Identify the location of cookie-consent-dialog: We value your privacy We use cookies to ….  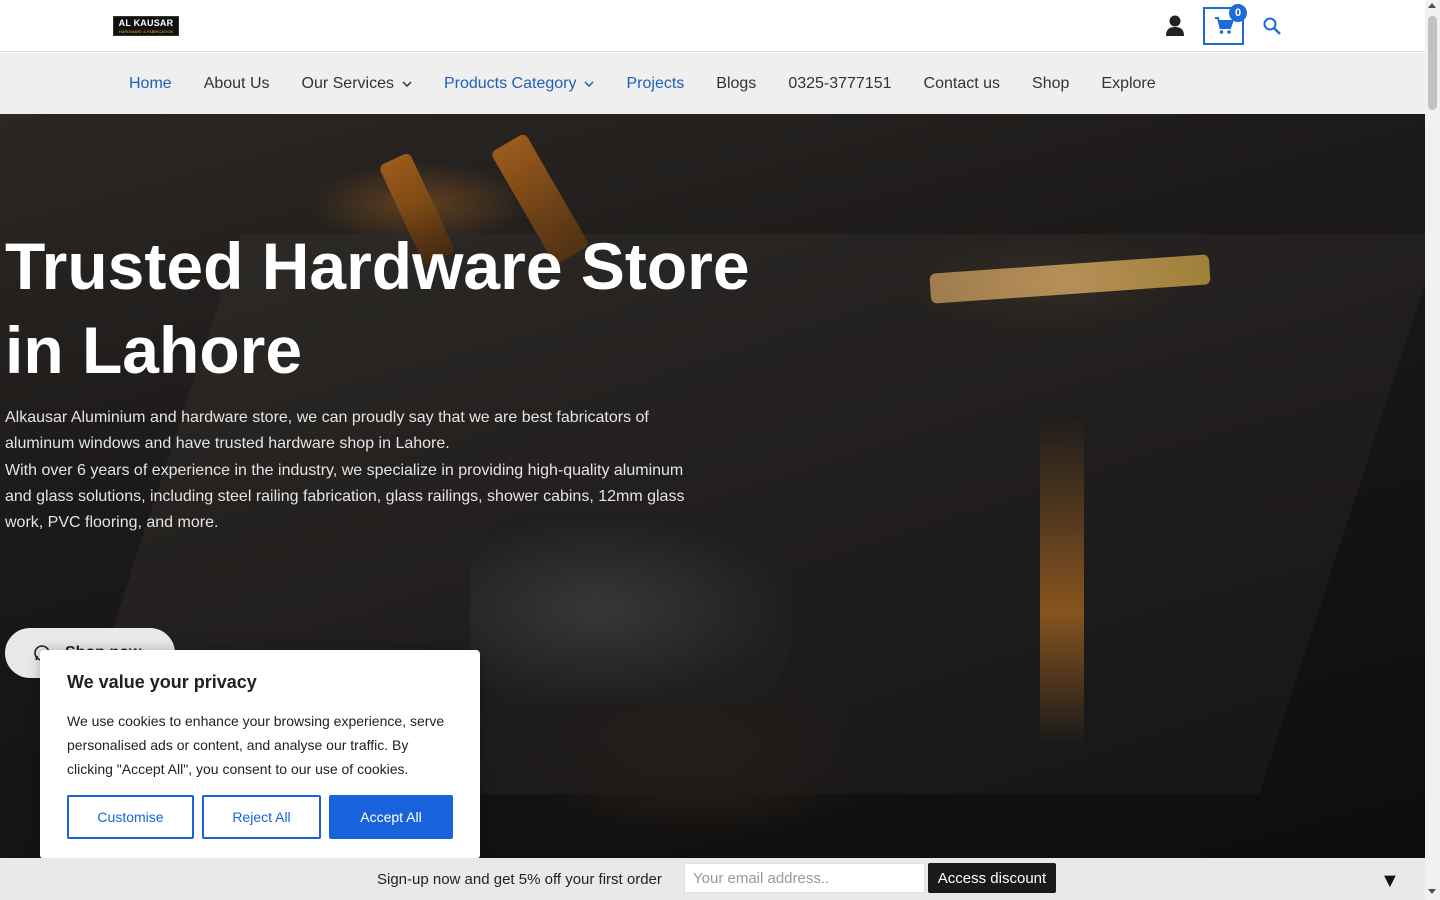
(260, 754).